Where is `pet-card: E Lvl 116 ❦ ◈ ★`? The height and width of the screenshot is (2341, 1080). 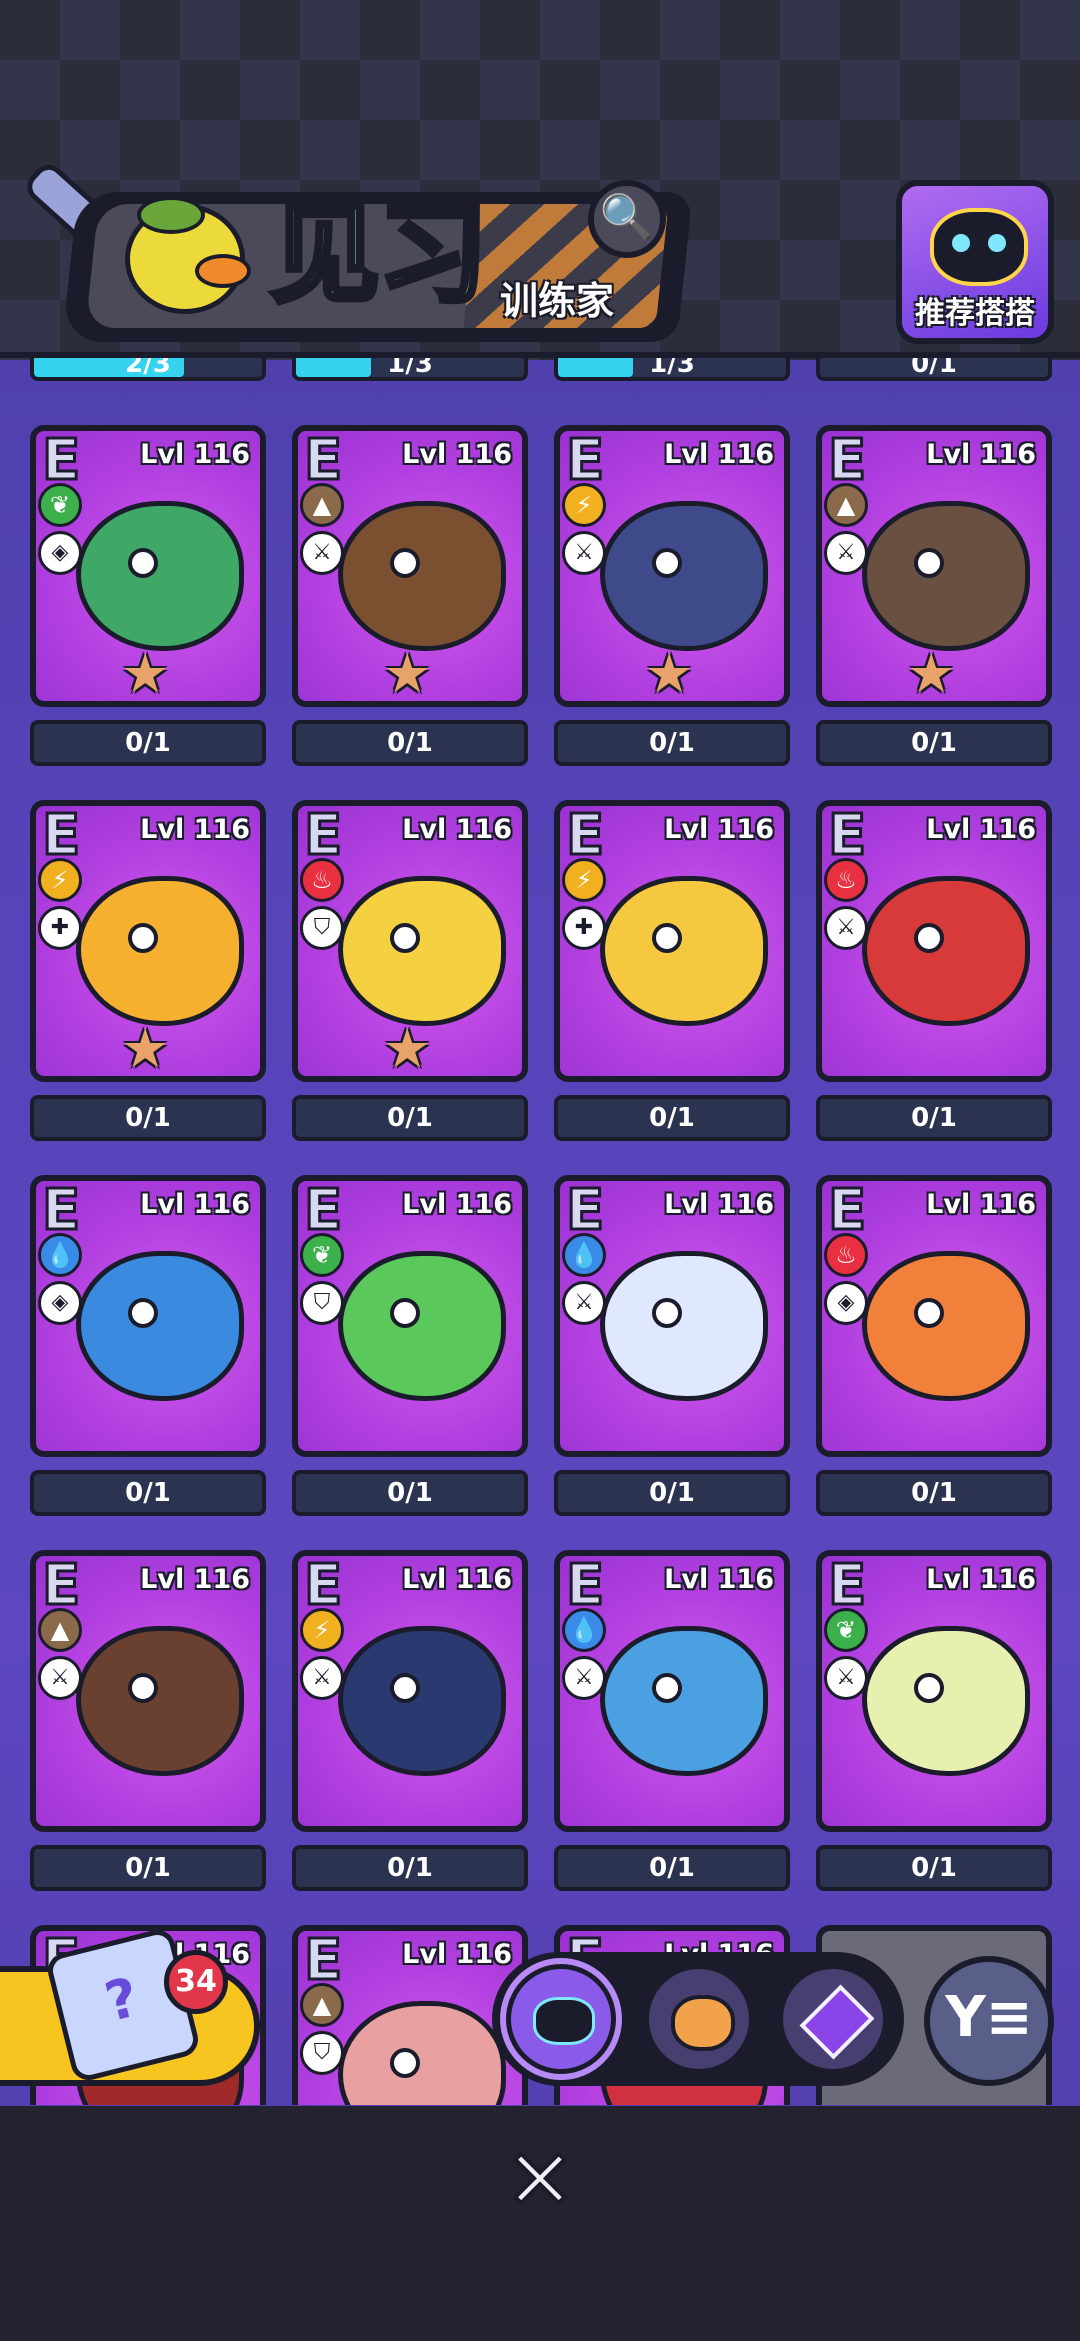 pet-card: E Lvl 116 ❦ ◈ ★ is located at coordinates (148, 566).